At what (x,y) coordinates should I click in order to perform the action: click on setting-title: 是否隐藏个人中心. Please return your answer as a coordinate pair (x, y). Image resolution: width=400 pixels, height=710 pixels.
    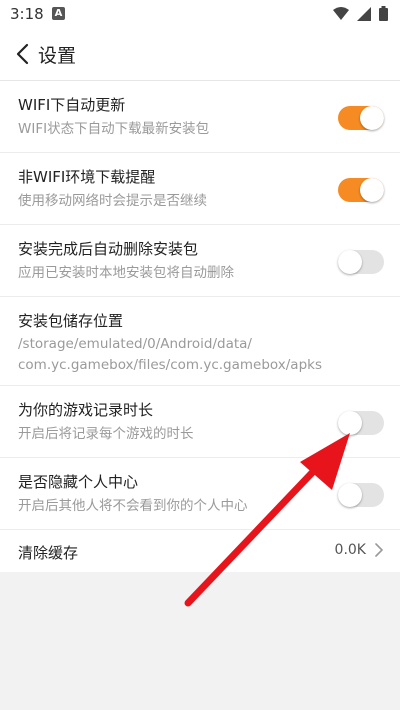
    Looking at the image, I should click on (78, 482).